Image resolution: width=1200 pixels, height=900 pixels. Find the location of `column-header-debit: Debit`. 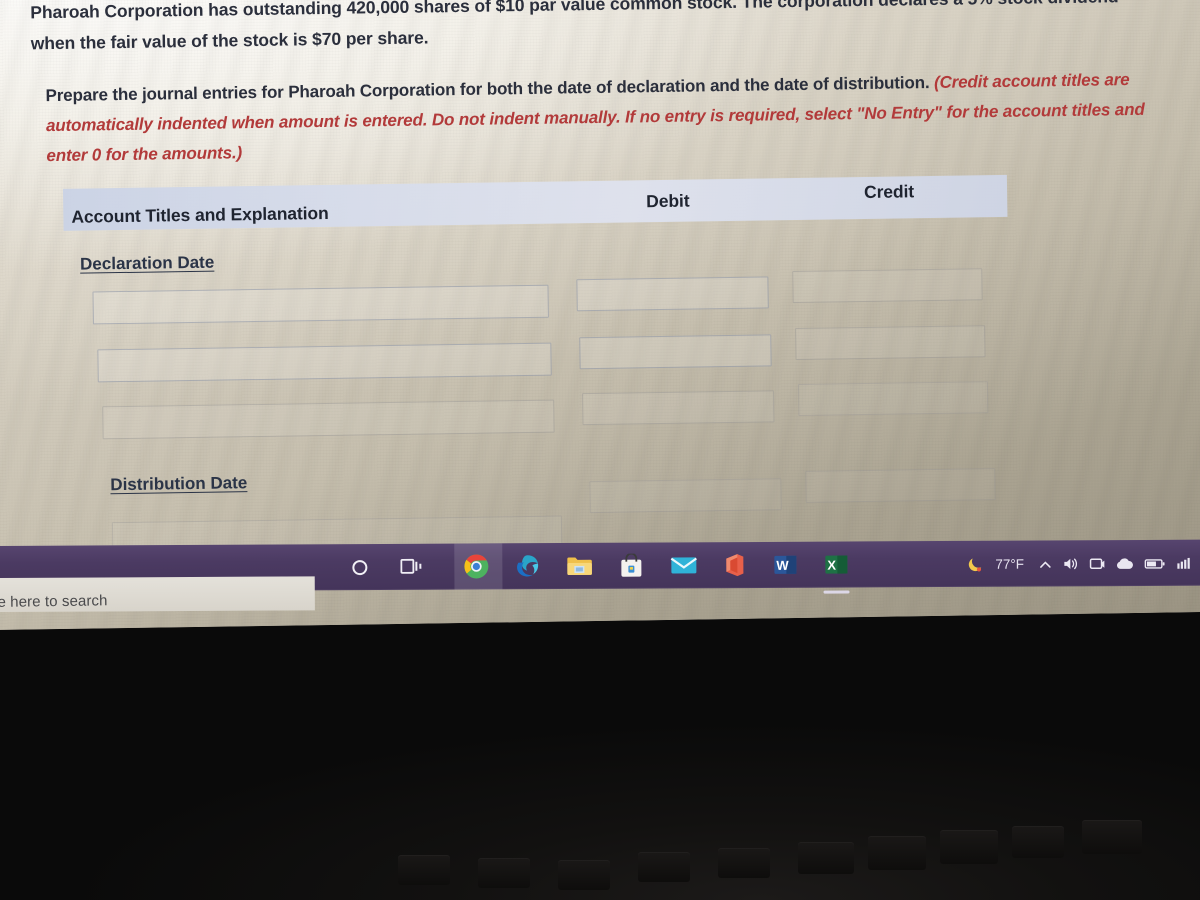

column-header-debit: Debit is located at coordinates (668, 201).